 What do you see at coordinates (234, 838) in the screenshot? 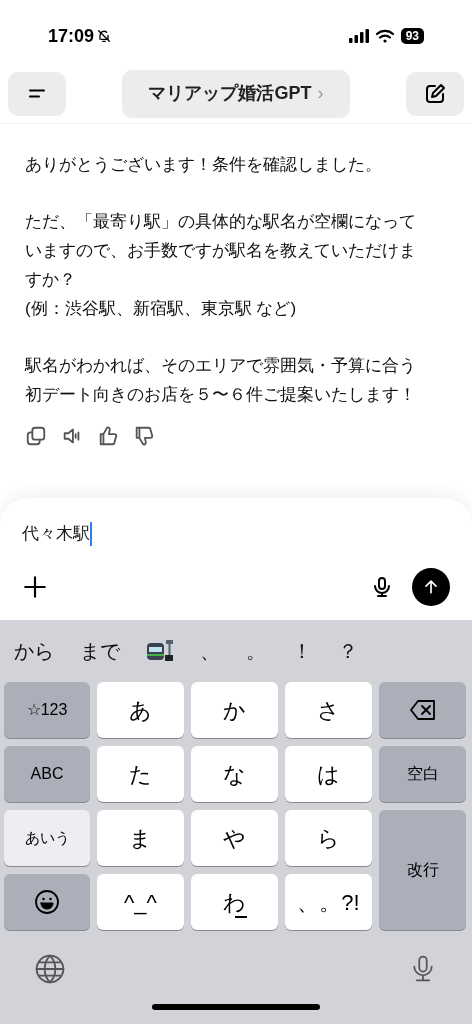
I see `keyboard-key: や` at bounding box center [234, 838].